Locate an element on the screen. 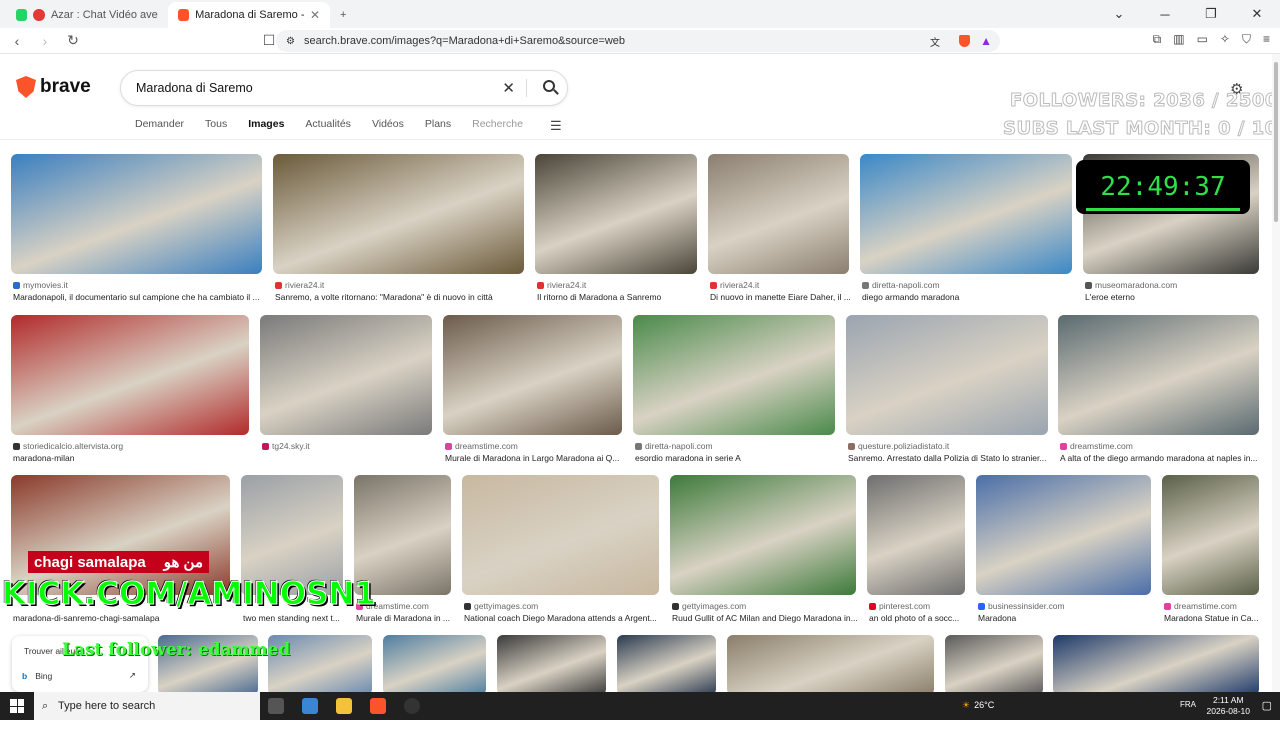 This screenshot has height=729, width=1280. reload-icon: ↻ is located at coordinates (73, 40).